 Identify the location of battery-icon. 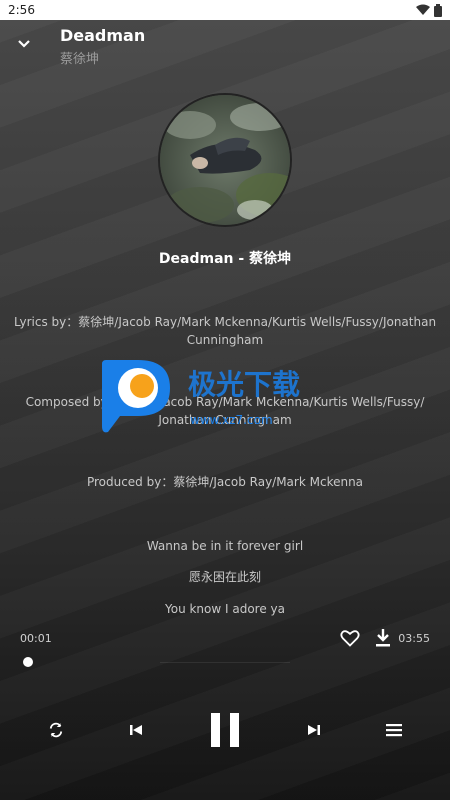
(438, 10).